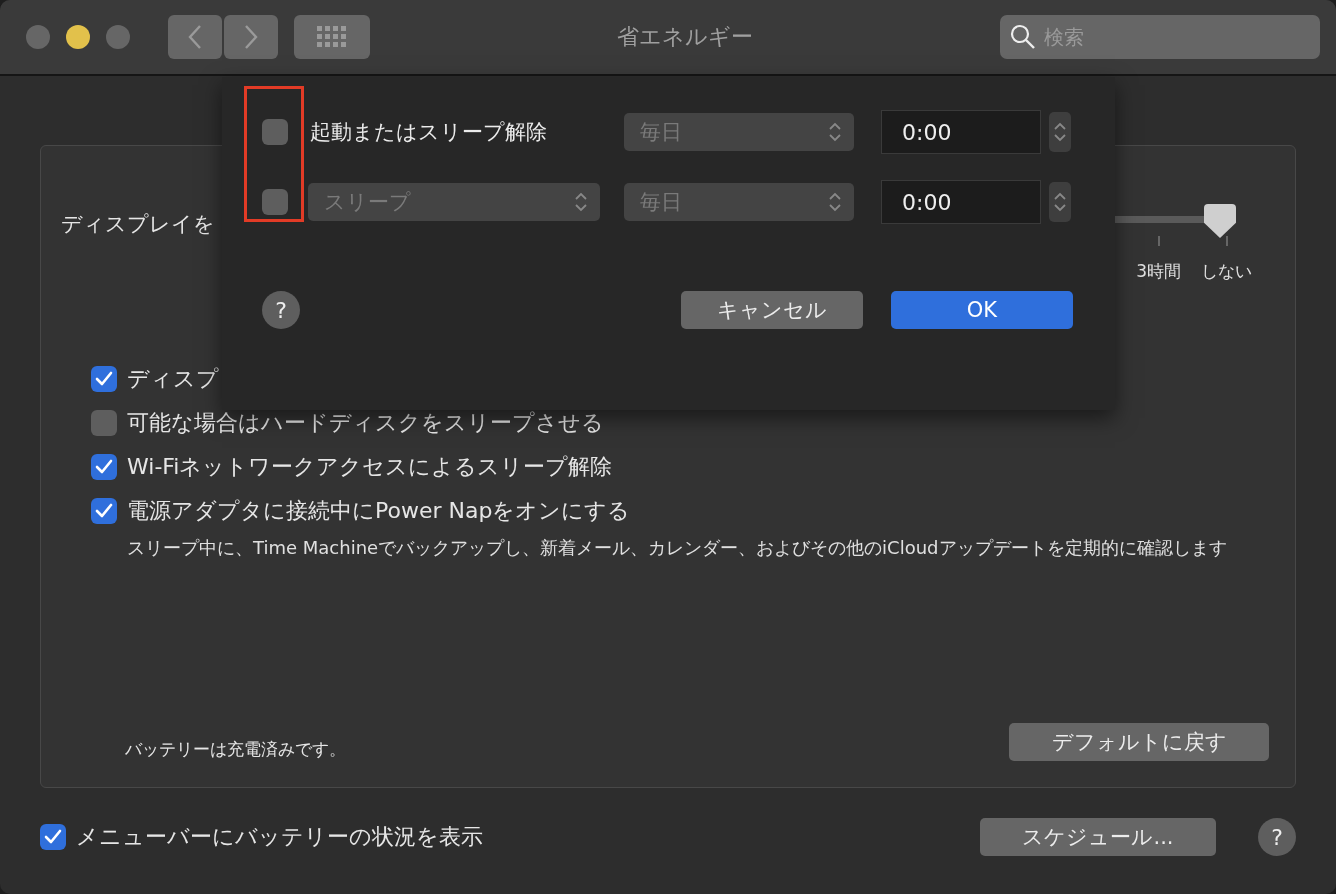 Image resolution: width=1336 pixels, height=894 pixels. Describe the element at coordinates (138, 224) in the screenshot. I see `slider-label: ディスプレイを` at that location.